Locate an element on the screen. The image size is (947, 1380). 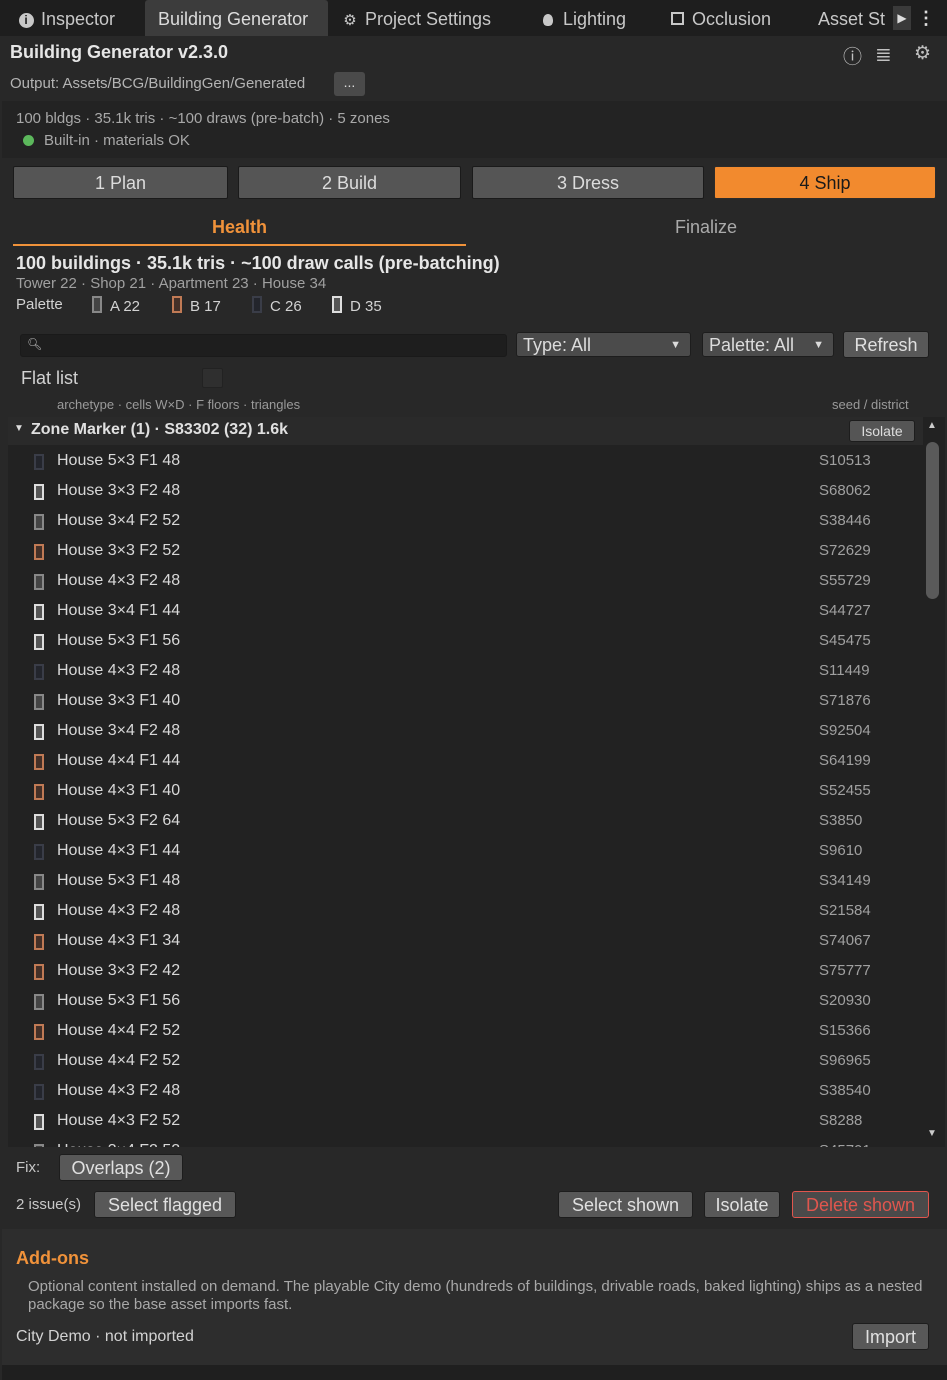
delete-shown-button: Delete shown is located at coordinates (860, 1204).